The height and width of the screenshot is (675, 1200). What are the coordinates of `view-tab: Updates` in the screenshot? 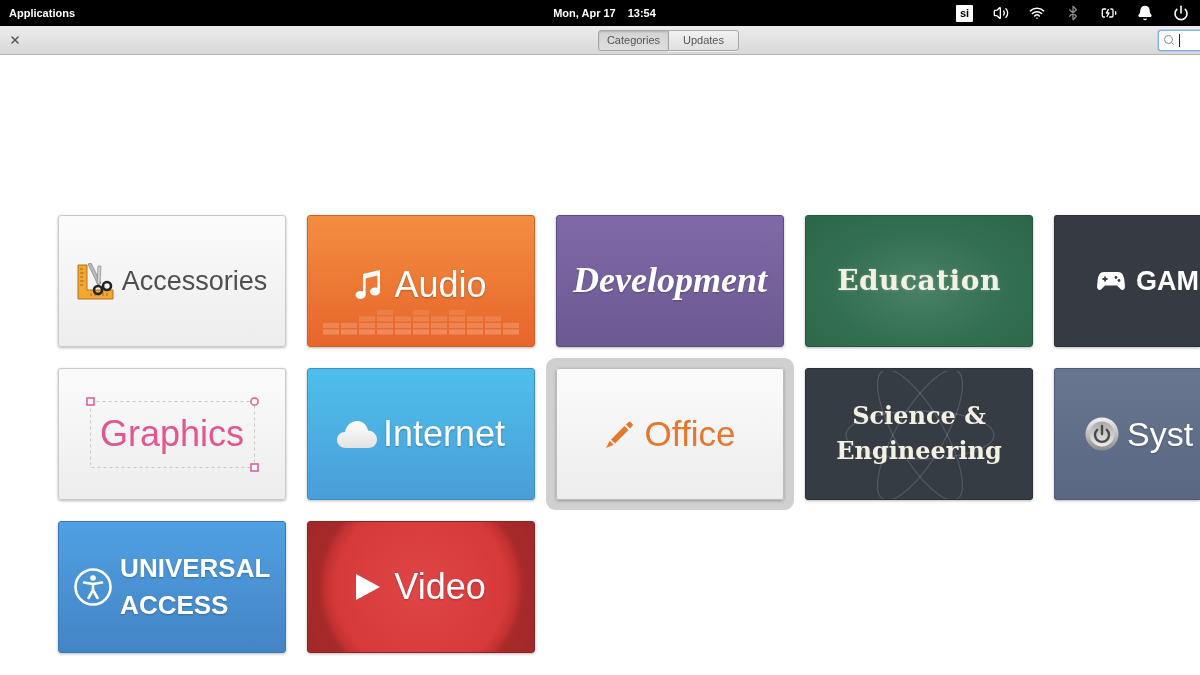 It's located at (703, 40).